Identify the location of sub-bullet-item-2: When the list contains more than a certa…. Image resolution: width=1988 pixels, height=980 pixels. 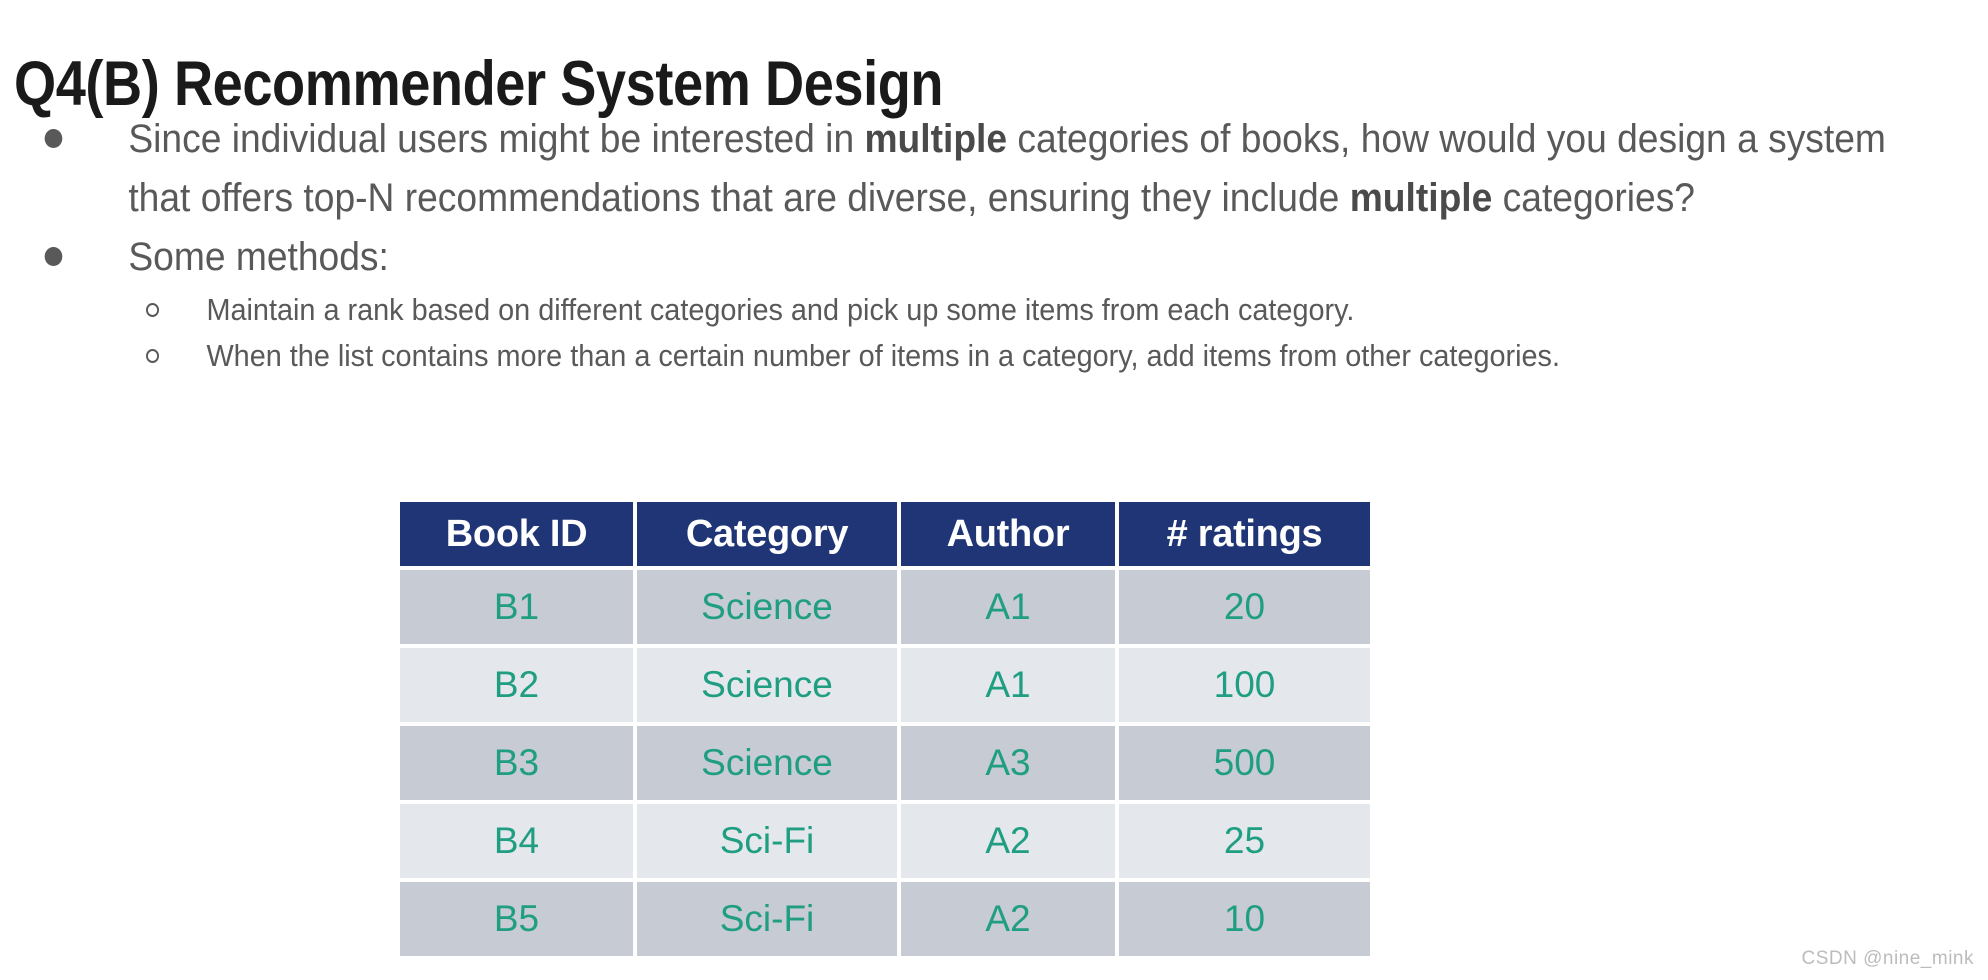
(990, 356).